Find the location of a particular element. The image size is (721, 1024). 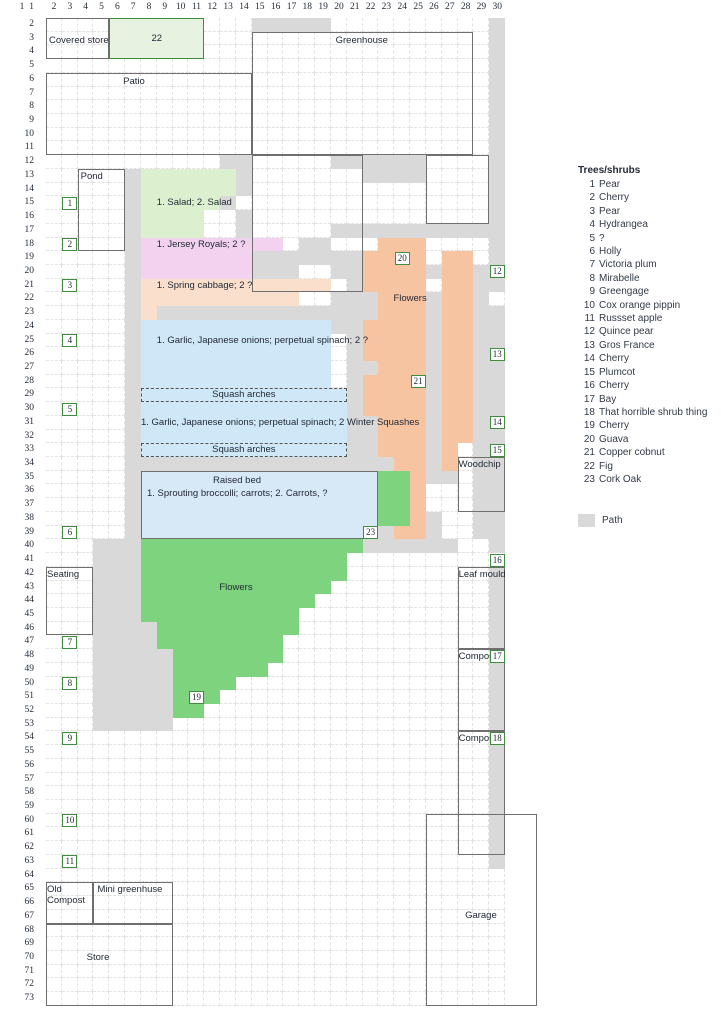

tree-badge-2: 2 is located at coordinates (70, 245).